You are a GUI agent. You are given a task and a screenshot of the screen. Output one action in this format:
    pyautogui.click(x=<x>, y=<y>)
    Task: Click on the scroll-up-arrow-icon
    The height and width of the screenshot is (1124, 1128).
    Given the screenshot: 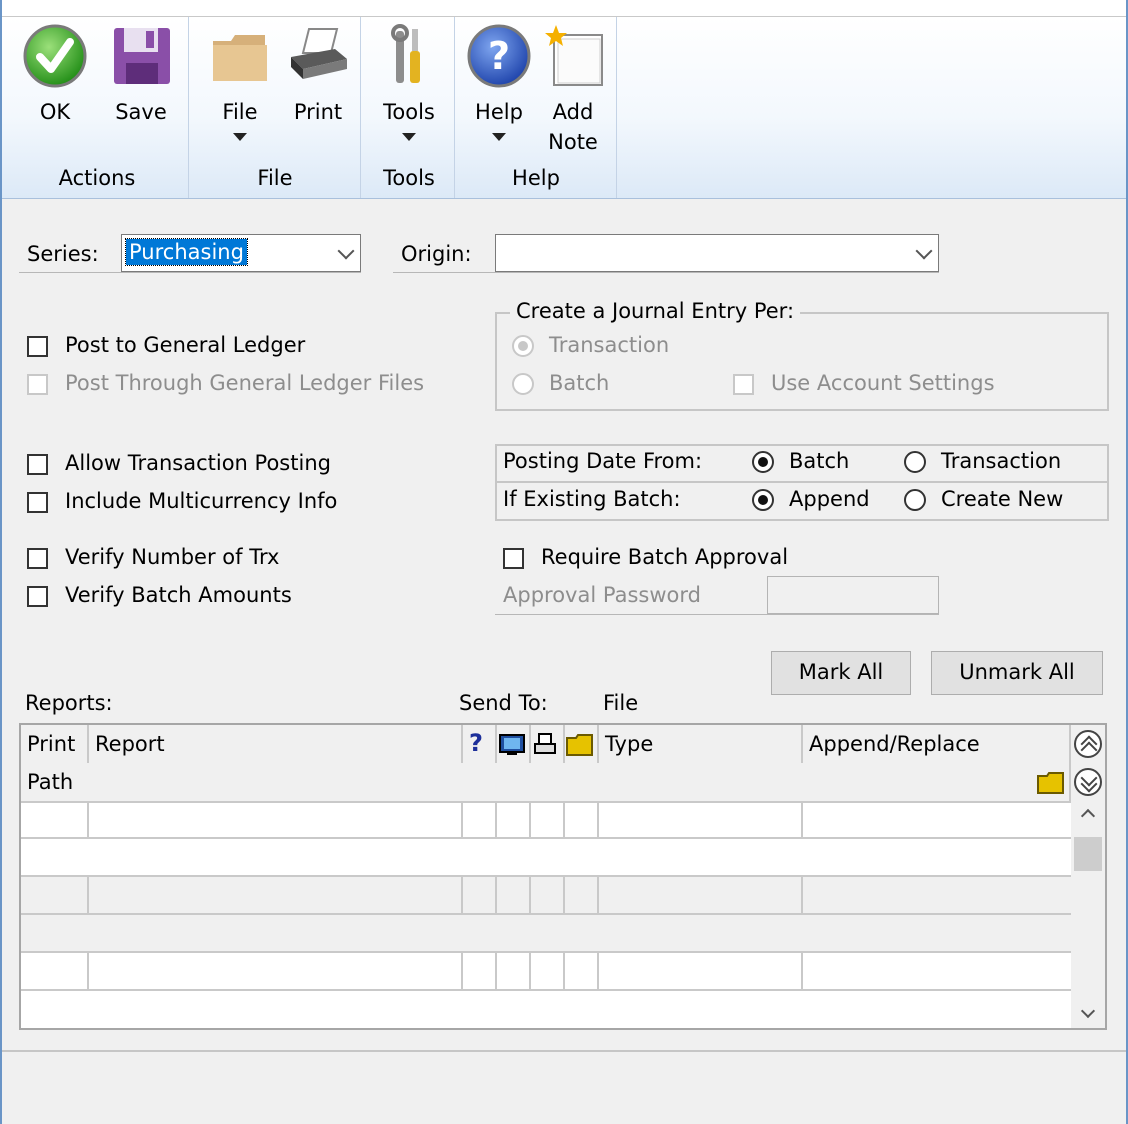 What is the action you would take?
    pyautogui.click(x=1088, y=816)
    